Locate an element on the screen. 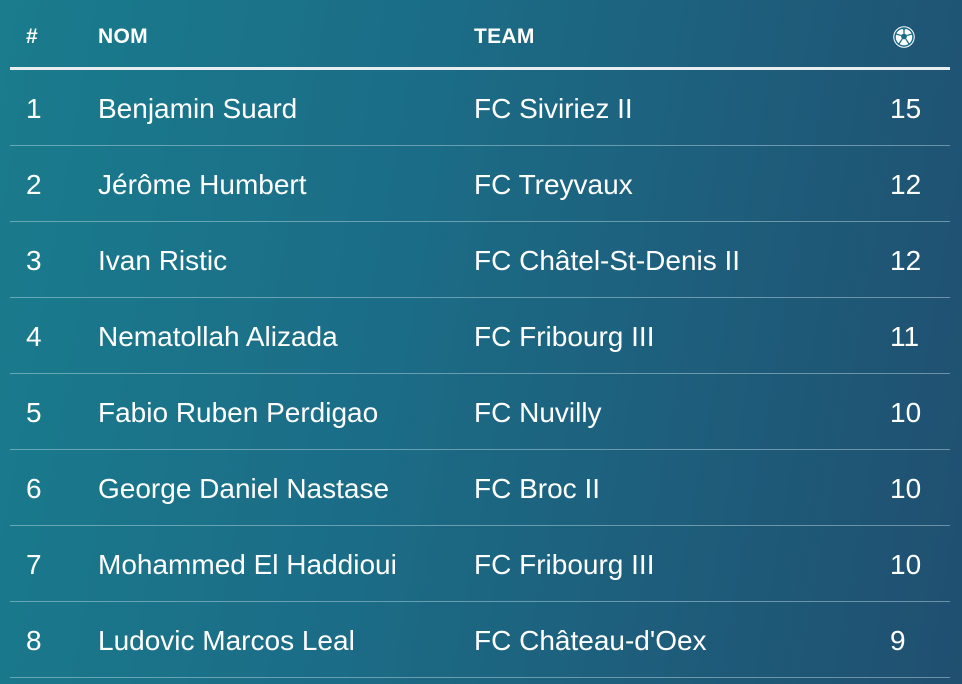 This screenshot has height=684, width=962. table-row: 6 George Daniel Nastase FC Broc II 10 is located at coordinates (480, 488).